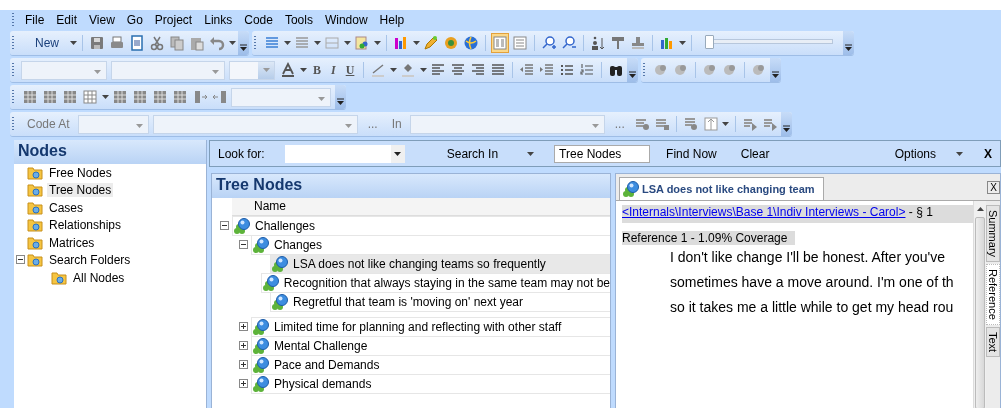 This screenshot has width=1001, height=408. I want to click on clear-button: Clear, so click(755, 153).